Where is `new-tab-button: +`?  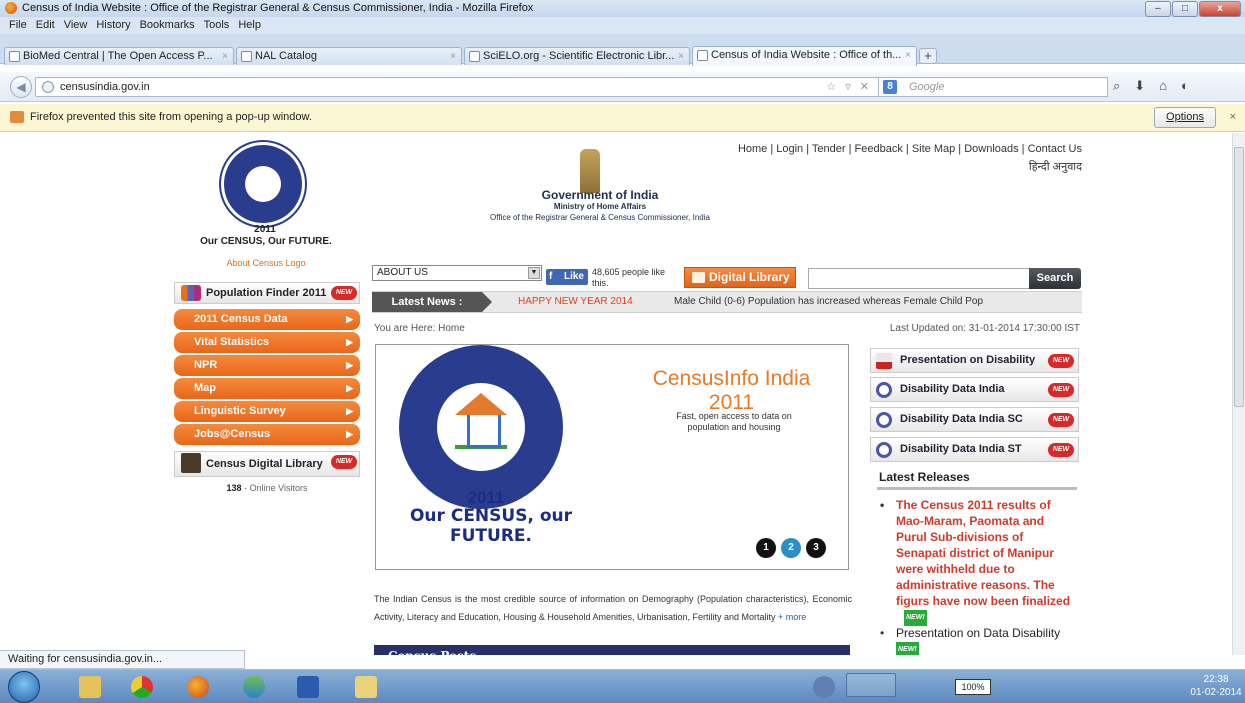
new-tab-button: + is located at coordinates (928, 56).